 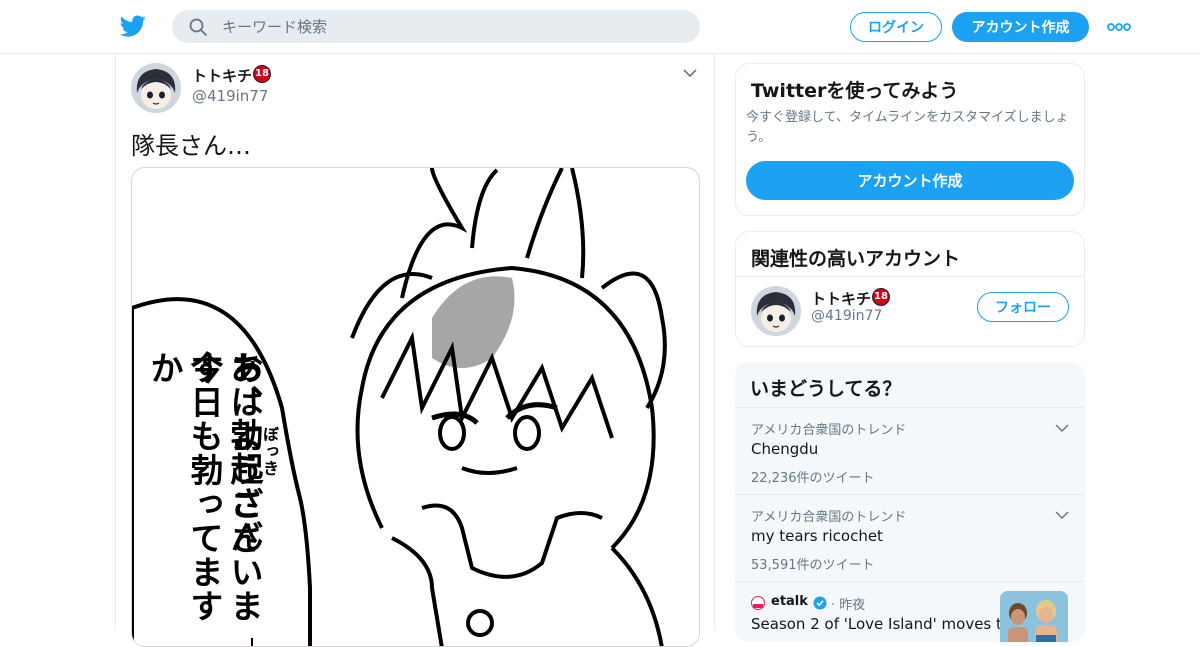 I want to click on news-thumbnail-image, so click(x=1034, y=616).